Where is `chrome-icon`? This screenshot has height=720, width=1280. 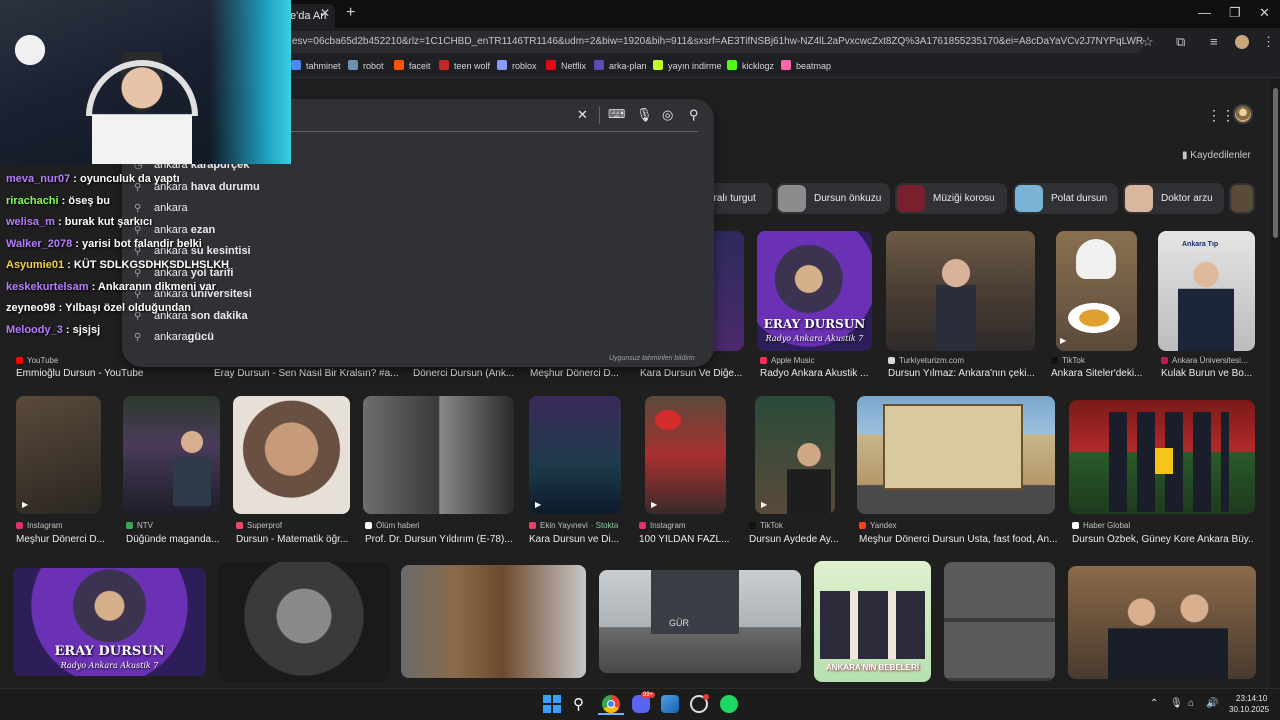
chrome-icon is located at coordinates (611, 704).